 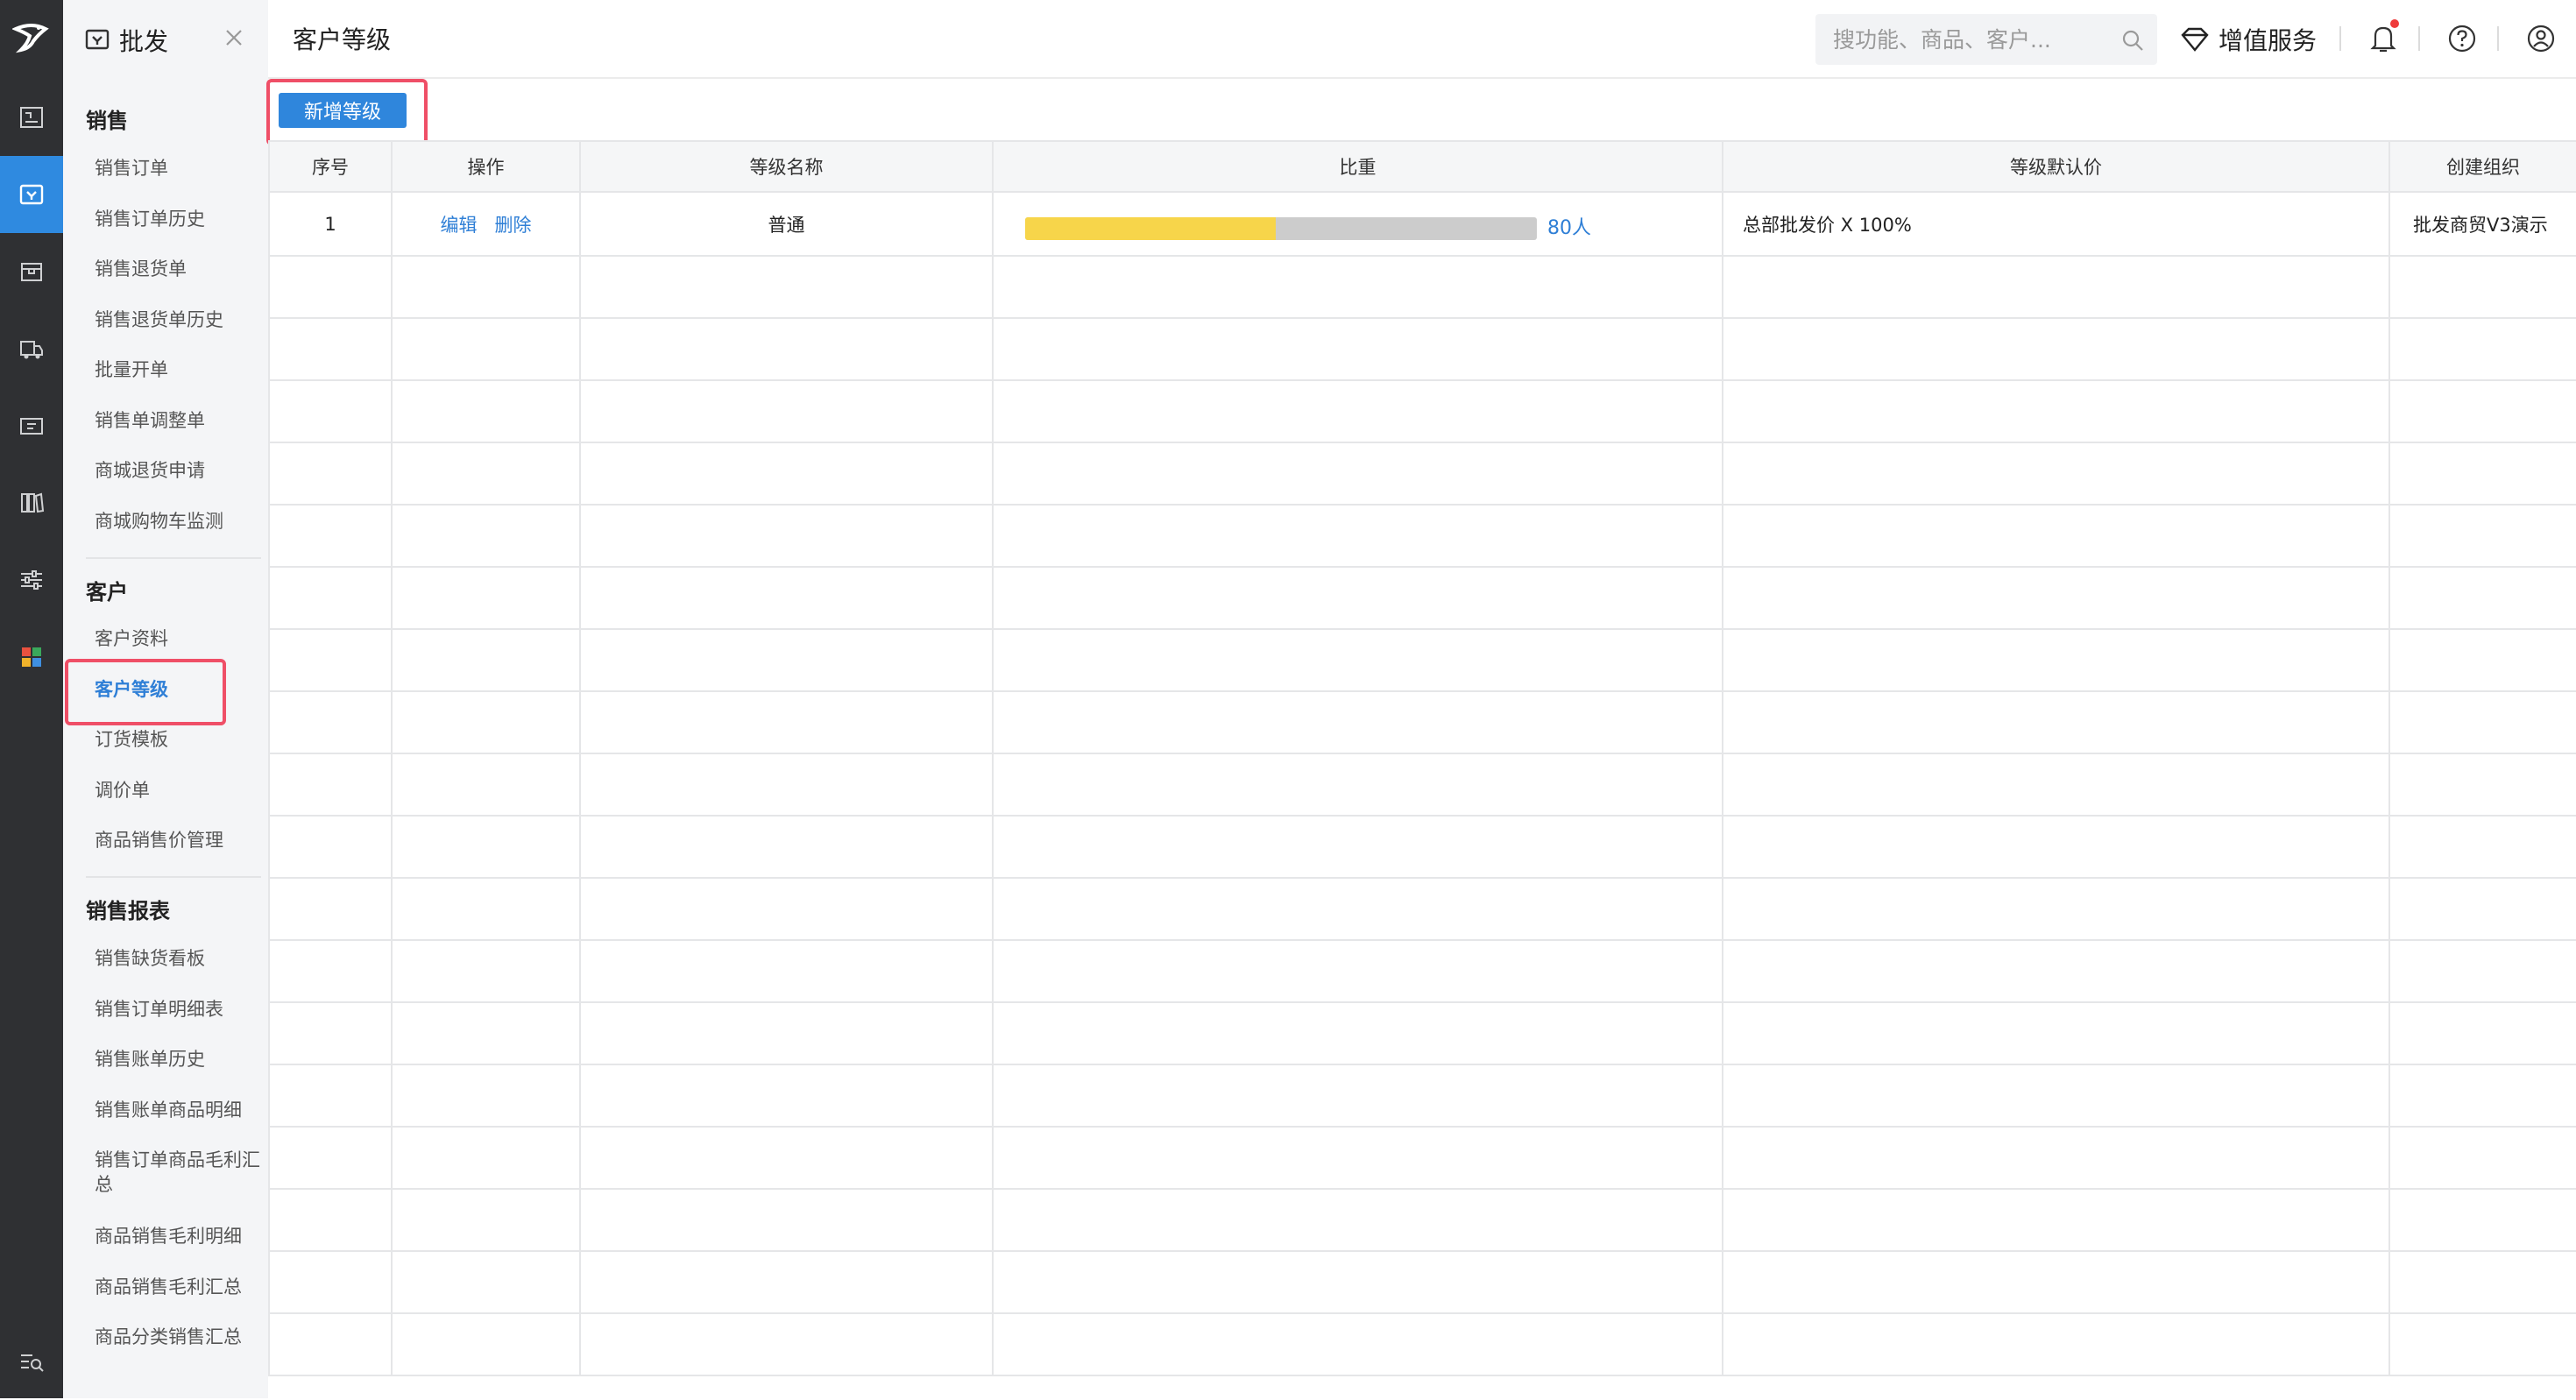 I want to click on menu-item-sales-return: 销售退货单, so click(x=178, y=269).